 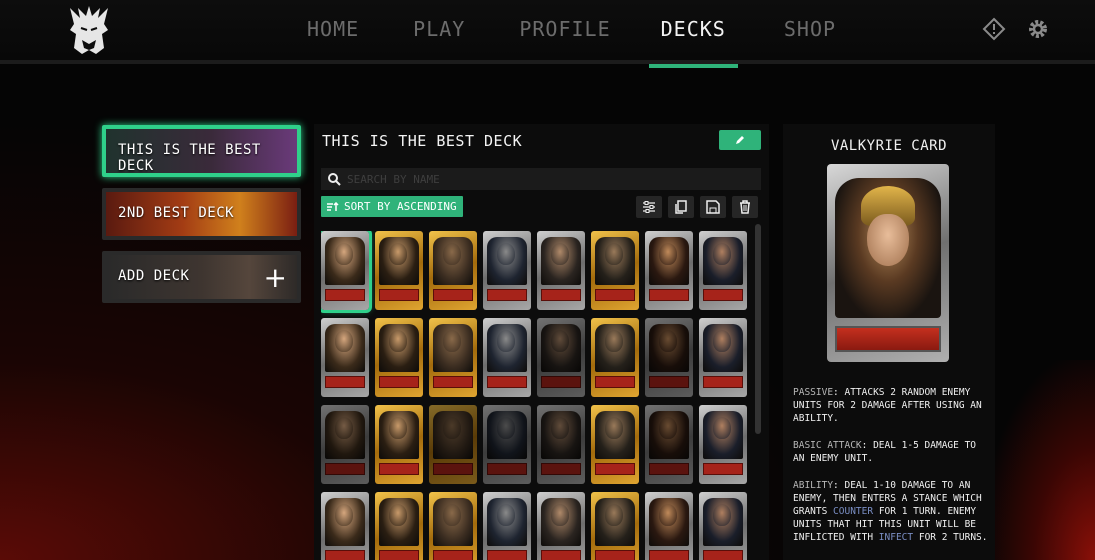 I want to click on filter-button, so click(x=649, y=207).